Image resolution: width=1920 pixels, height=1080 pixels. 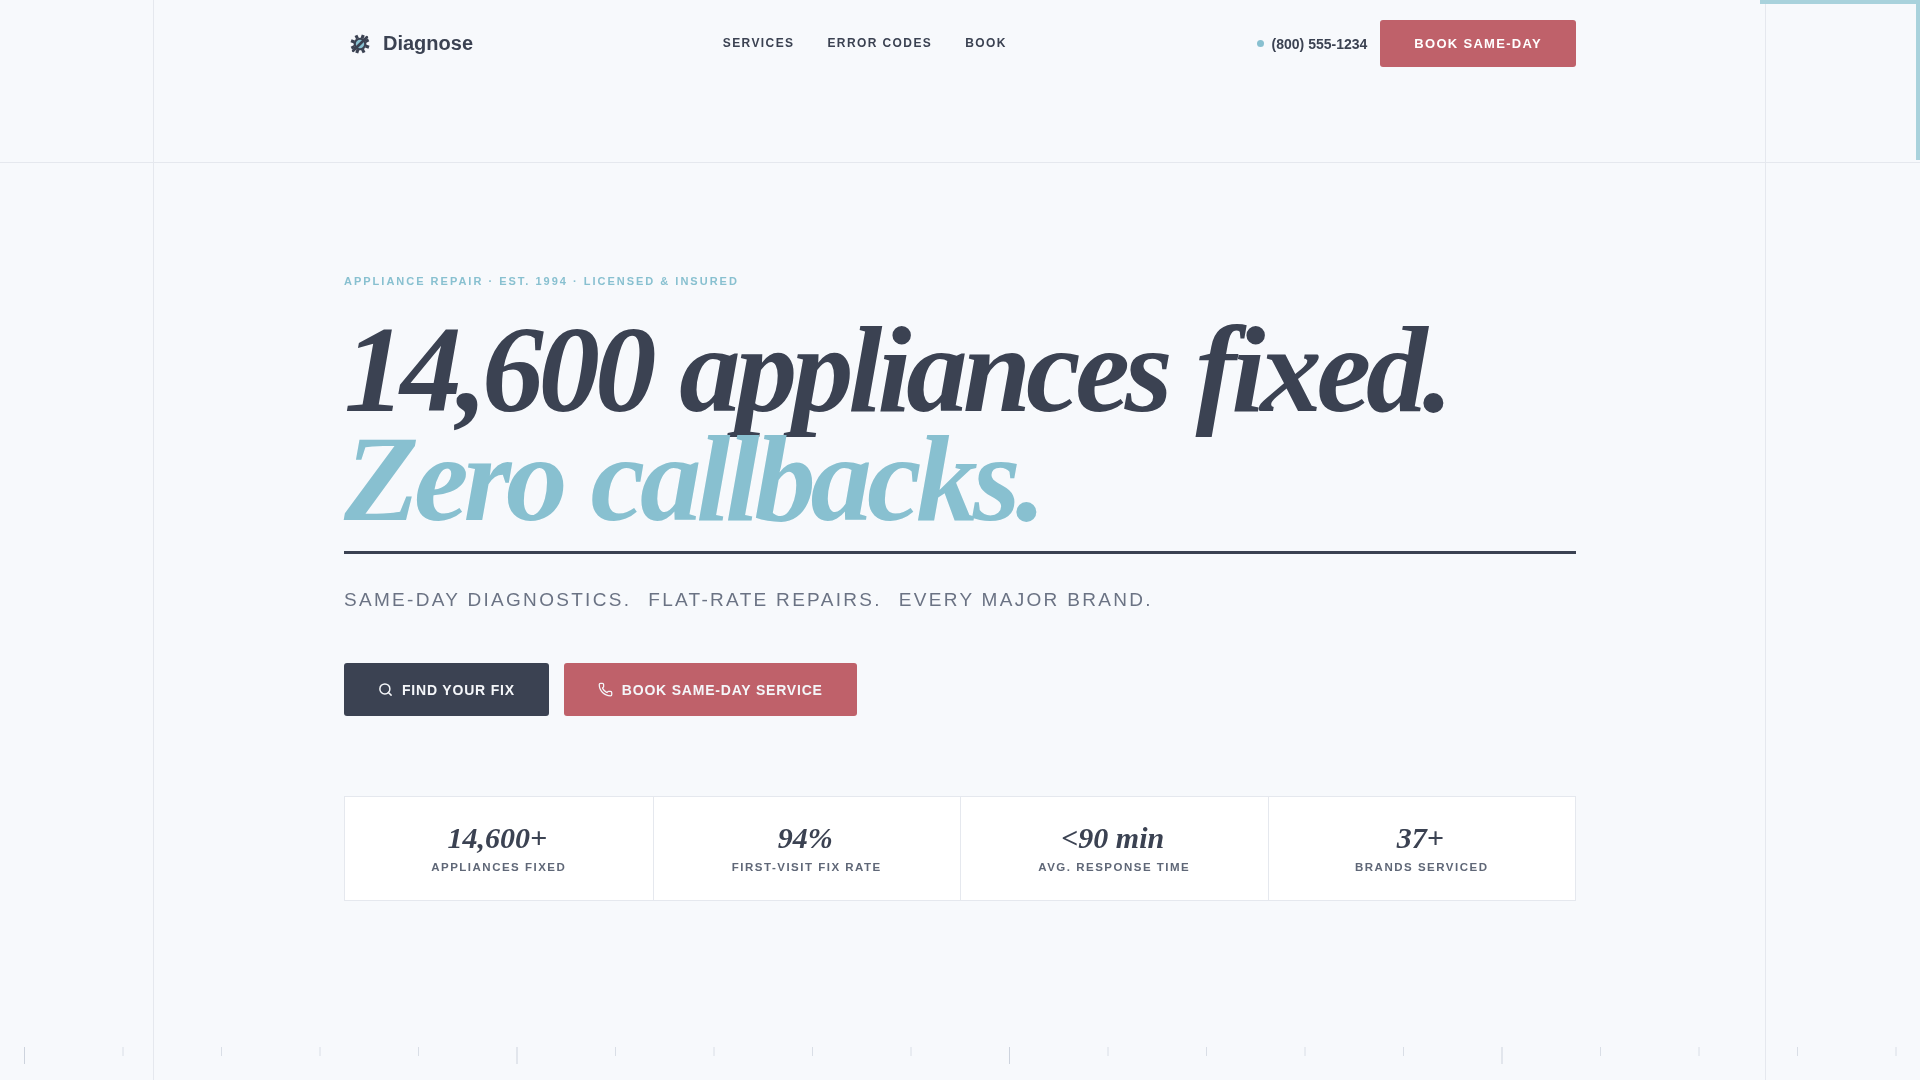 What do you see at coordinates (360, 43) in the screenshot?
I see `gear-wrench-icon` at bounding box center [360, 43].